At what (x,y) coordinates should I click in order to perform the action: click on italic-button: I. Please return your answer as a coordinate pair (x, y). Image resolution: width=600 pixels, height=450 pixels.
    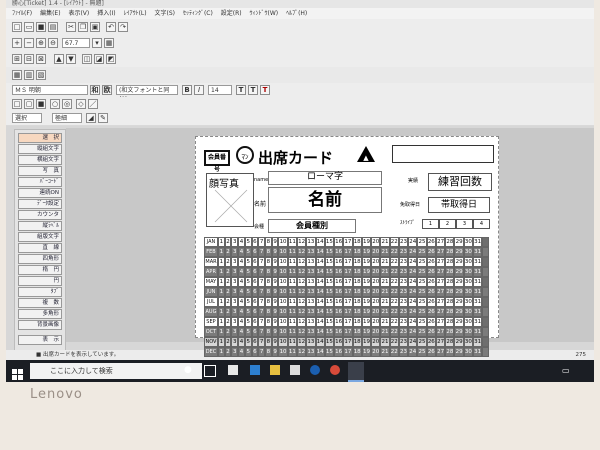
    Looking at the image, I should click on (199, 90).